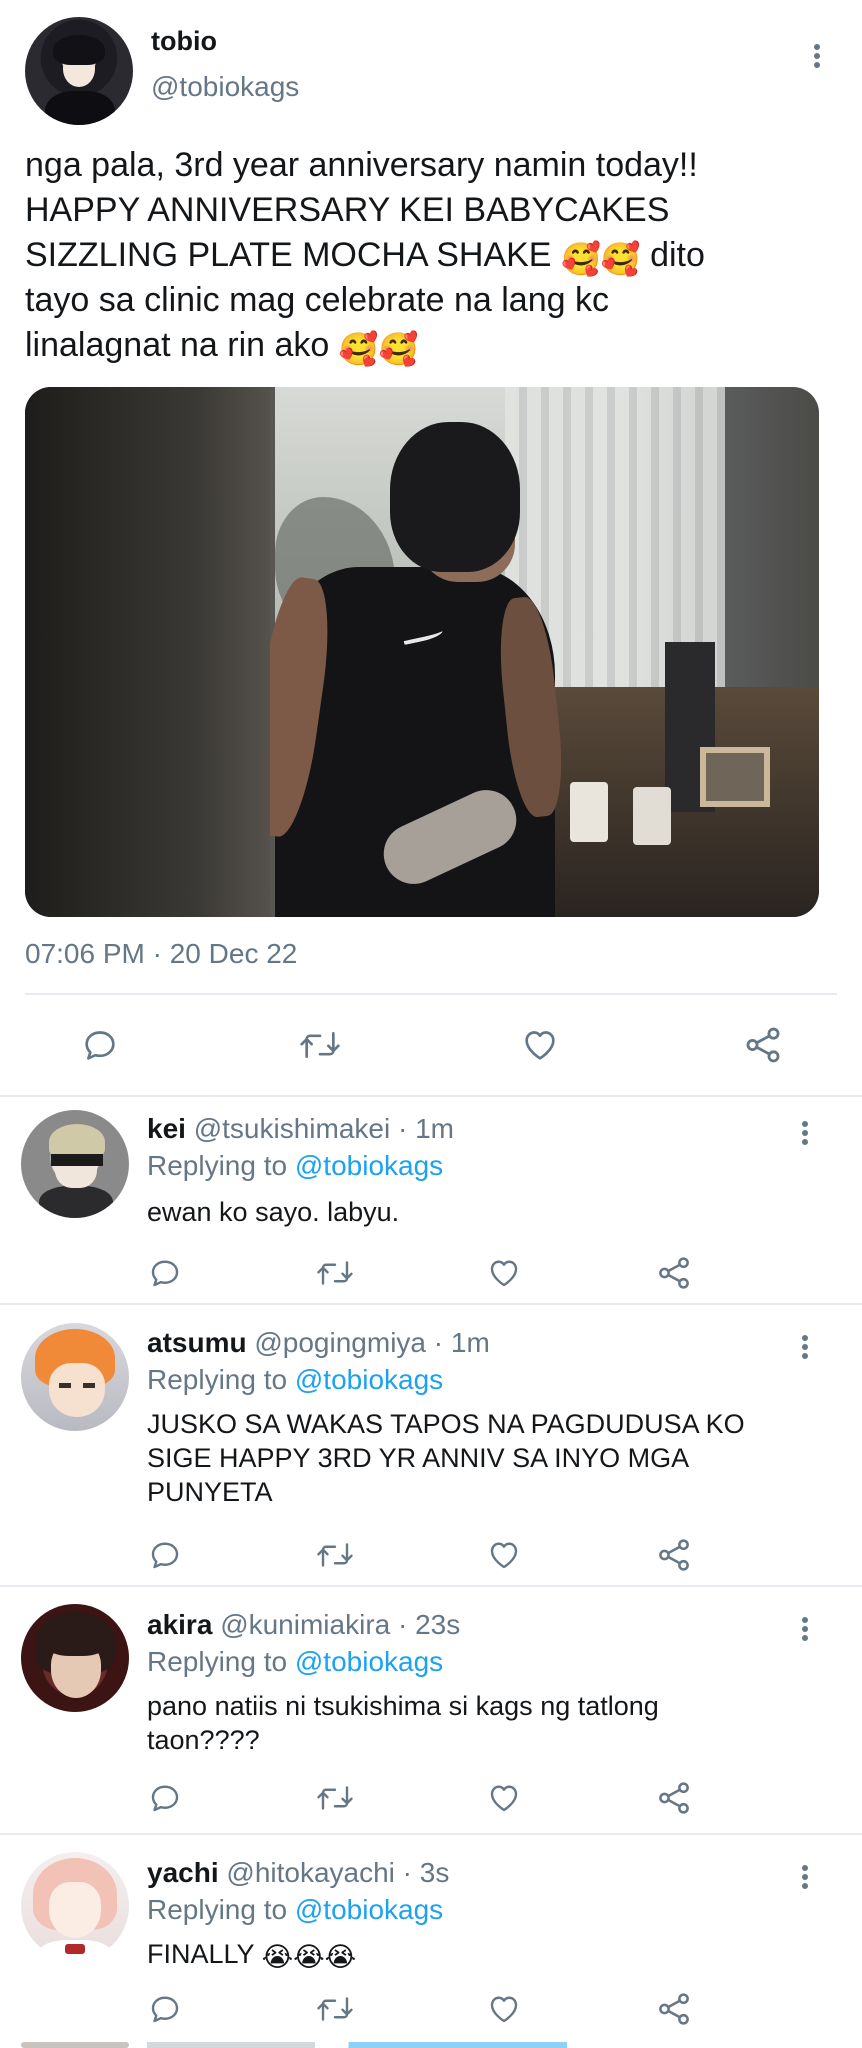 Image resolution: width=862 pixels, height=2048 pixels. I want to click on author-name: yachi, so click(183, 1872).